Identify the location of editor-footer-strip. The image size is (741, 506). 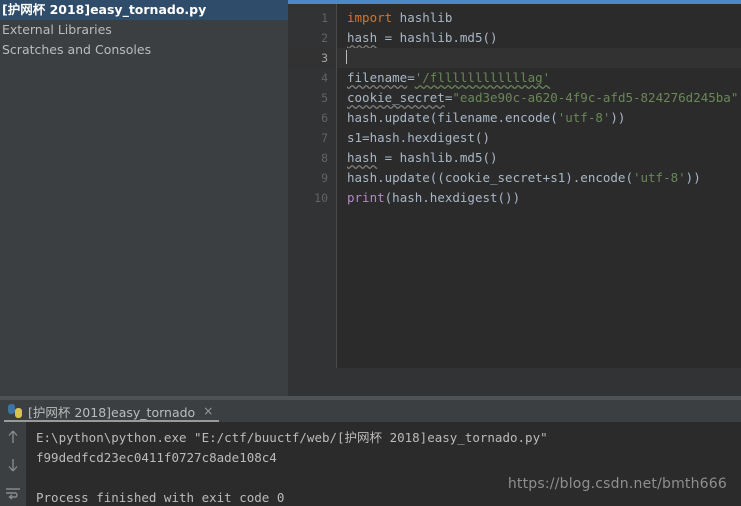
(514, 382).